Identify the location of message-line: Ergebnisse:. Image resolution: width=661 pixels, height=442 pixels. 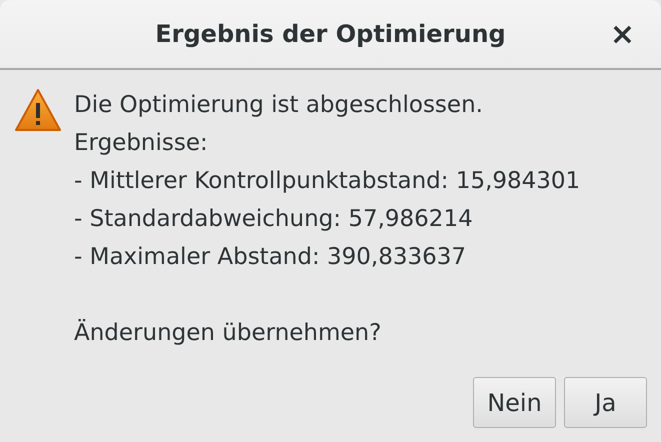
(141, 143).